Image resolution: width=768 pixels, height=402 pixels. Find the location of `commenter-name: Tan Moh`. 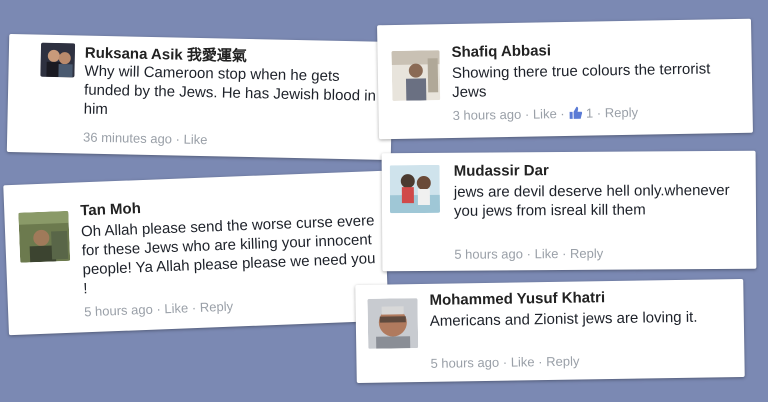

commenter-name: Tan Moh is located at coordinates (110, 209).